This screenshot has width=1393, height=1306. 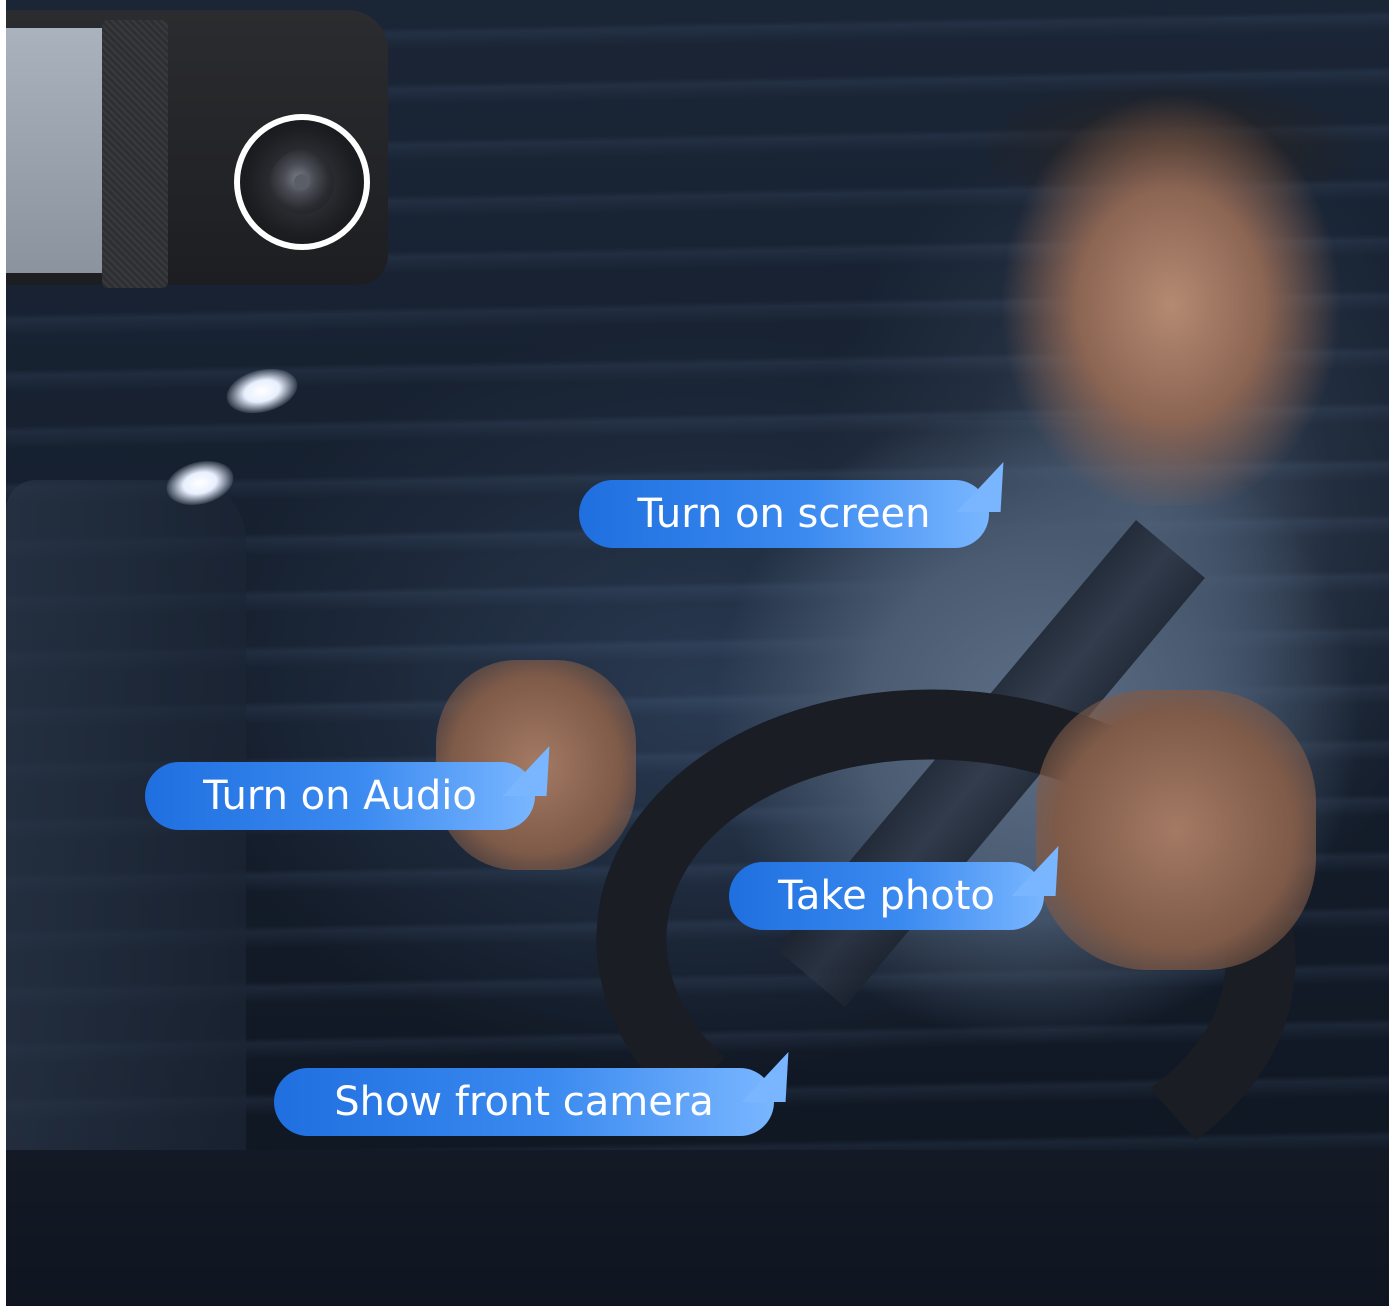 What do you see at coordinates (524, 1102) in the screenshot?
I see `callout-label: Show front camera` at bounding box center [524, 1102].